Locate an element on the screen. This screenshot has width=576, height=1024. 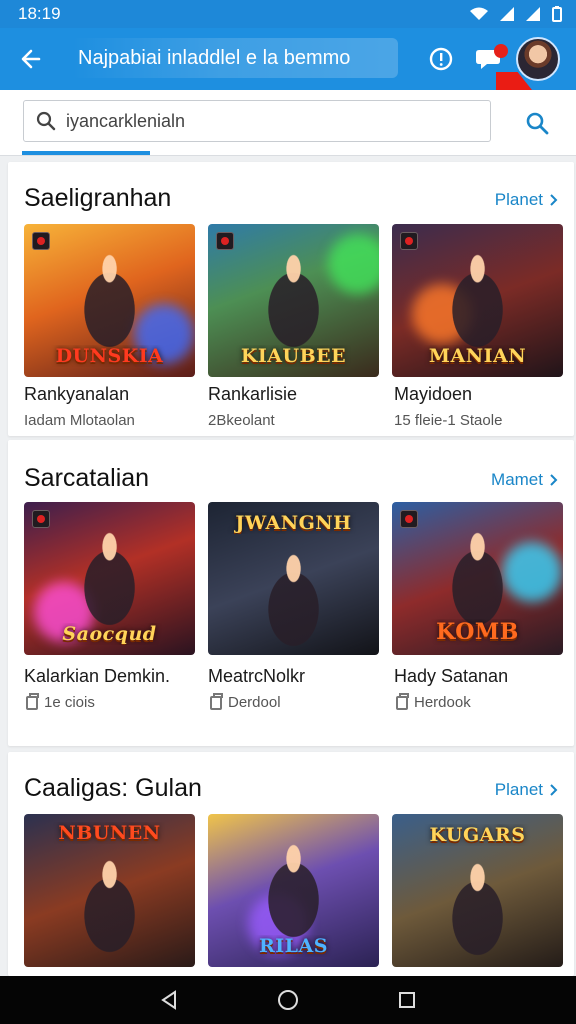
nav-home-button is located at coordinates (288, 1000).